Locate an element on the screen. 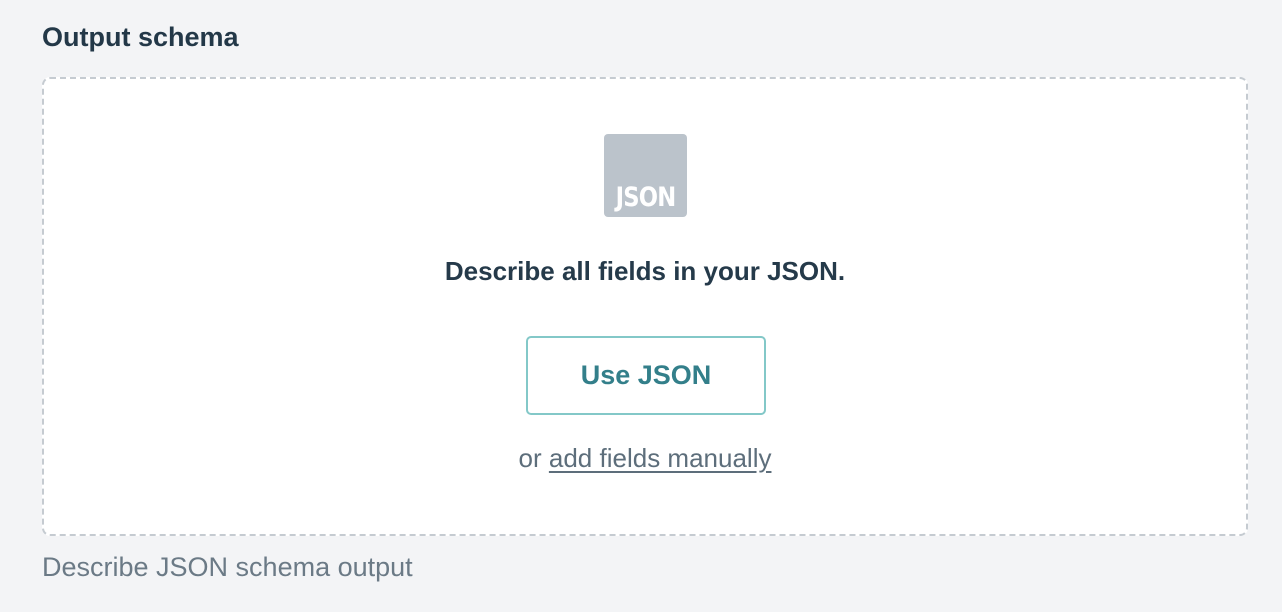 This screenshot has height=612, width=1282. schema-hint-text: Describe JSON schema output is located at coordinates (227, 567).